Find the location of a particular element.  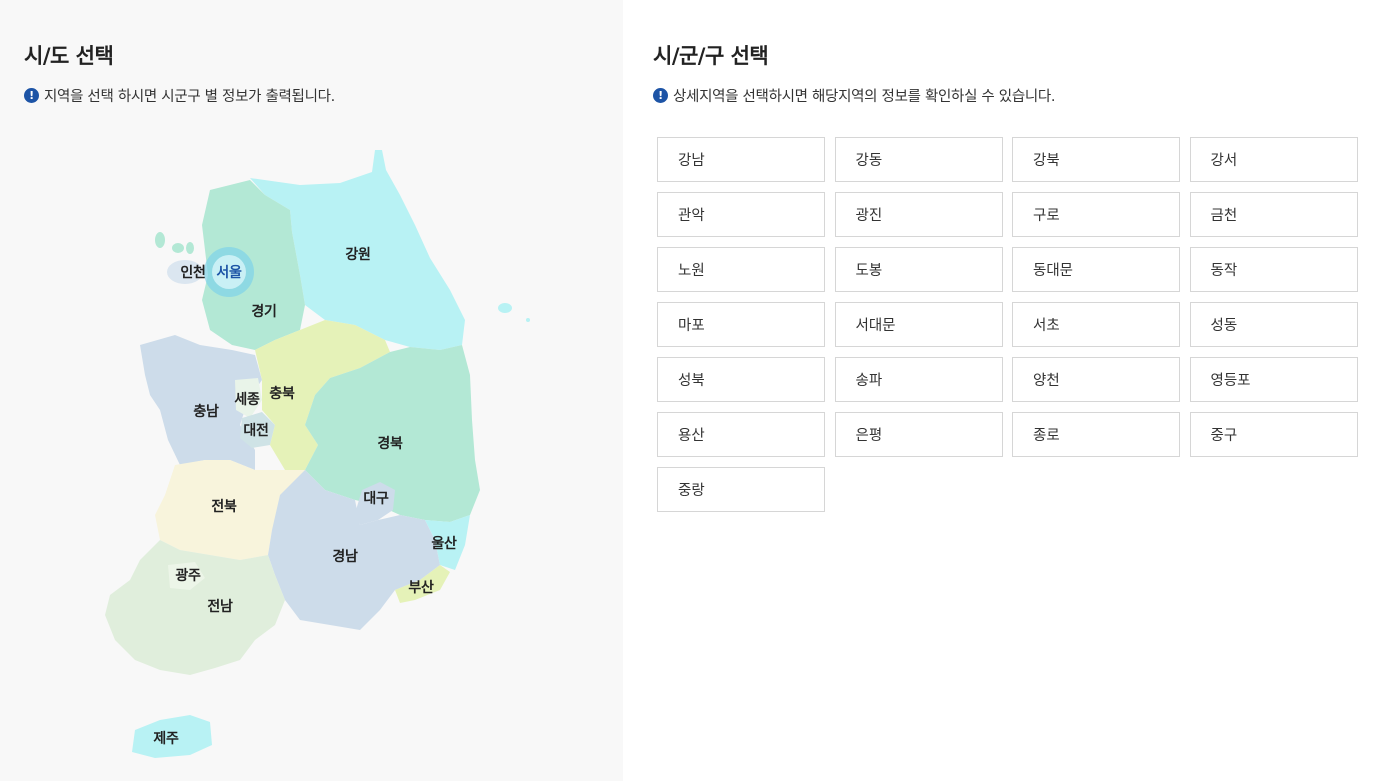

district-button: 강북 is located at coordinates (1096, 159).